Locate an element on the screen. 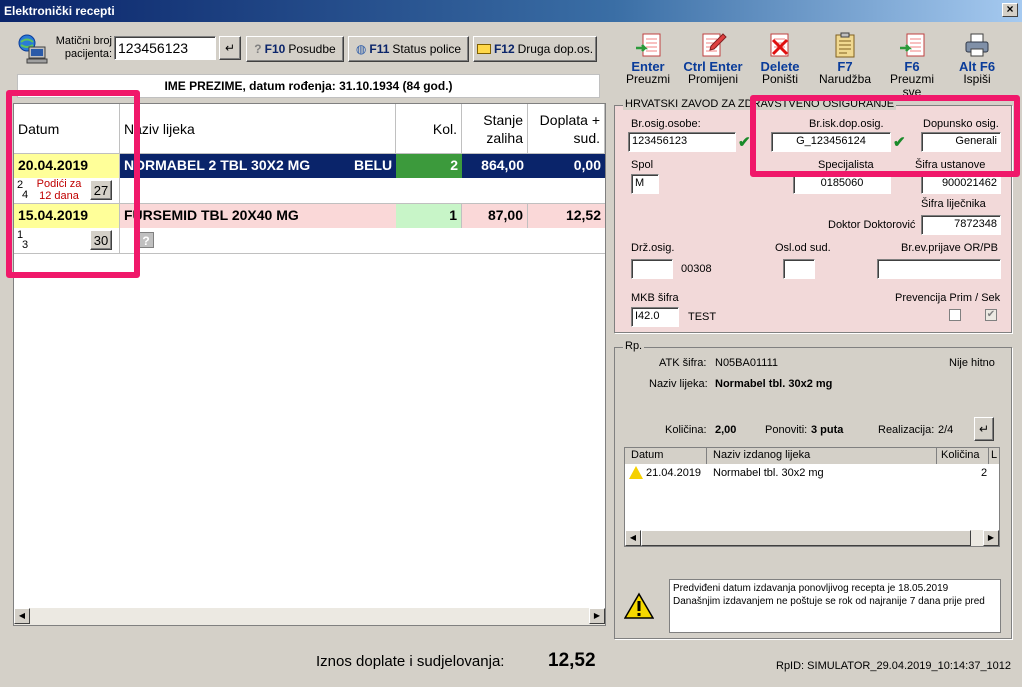 The height and width of the screenshot is (687, 1022). mbo-label: Matični broj pacijenta: is located at coordinates (83, 47).